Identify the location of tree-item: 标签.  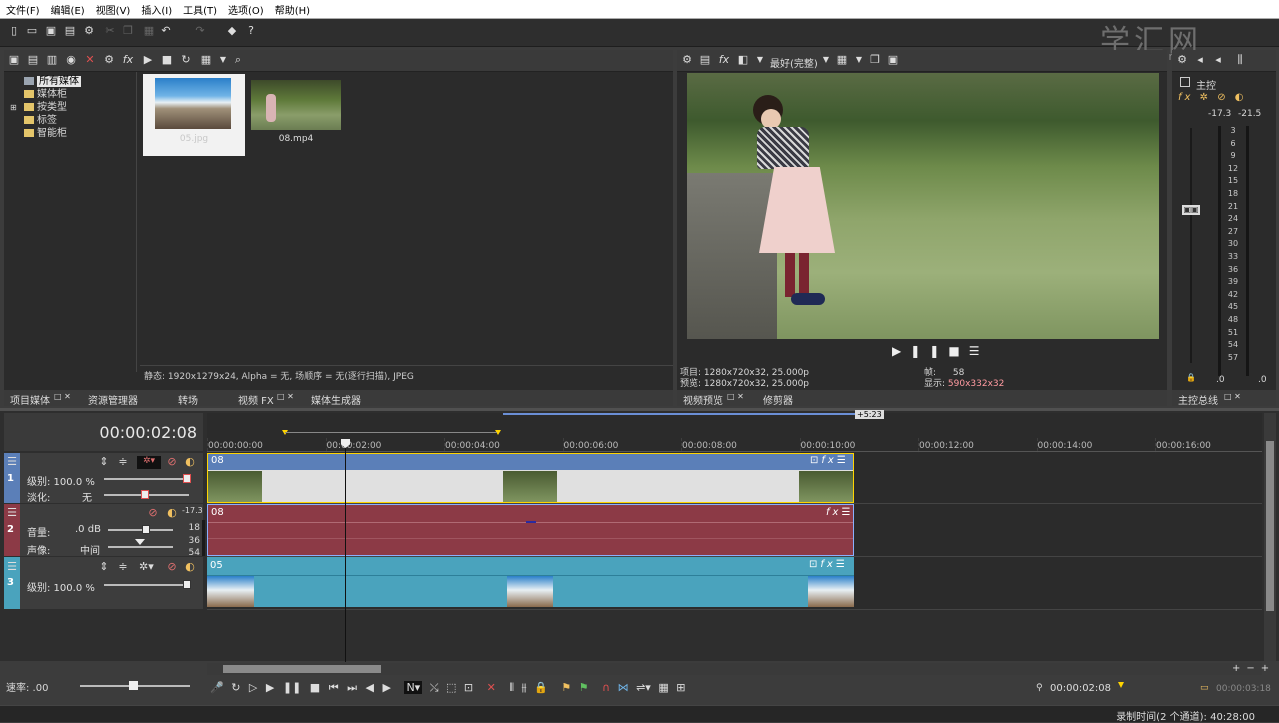
(40, 120).